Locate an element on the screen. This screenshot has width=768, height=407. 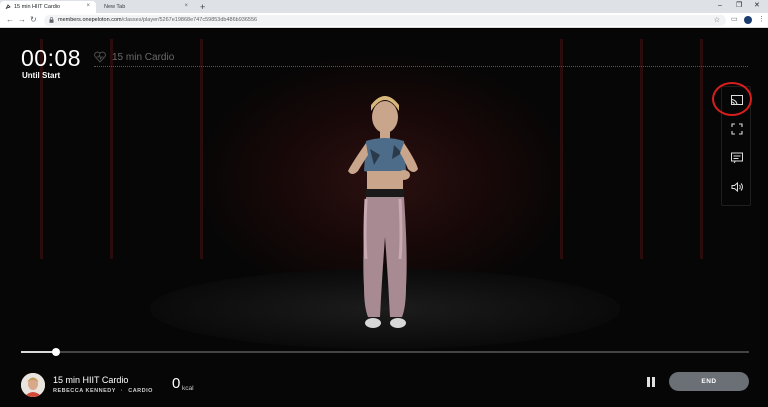
profile-avatar is located at coordinates (748, 20).